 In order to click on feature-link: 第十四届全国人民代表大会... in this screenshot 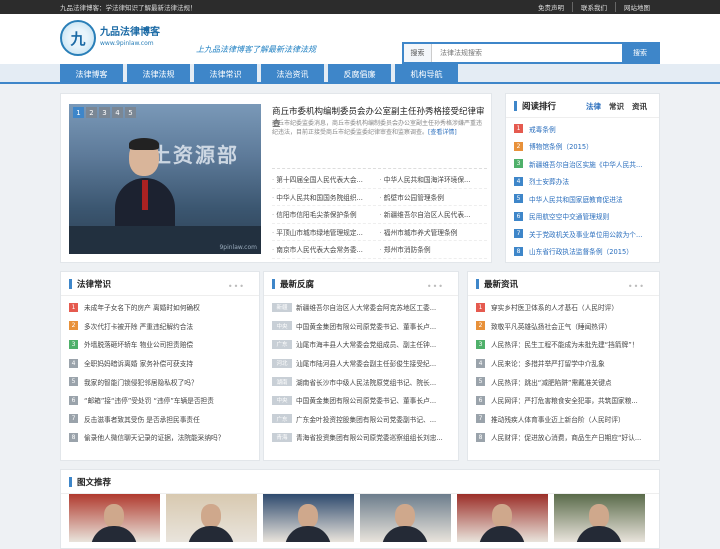, I will do `click(326, 179)`.